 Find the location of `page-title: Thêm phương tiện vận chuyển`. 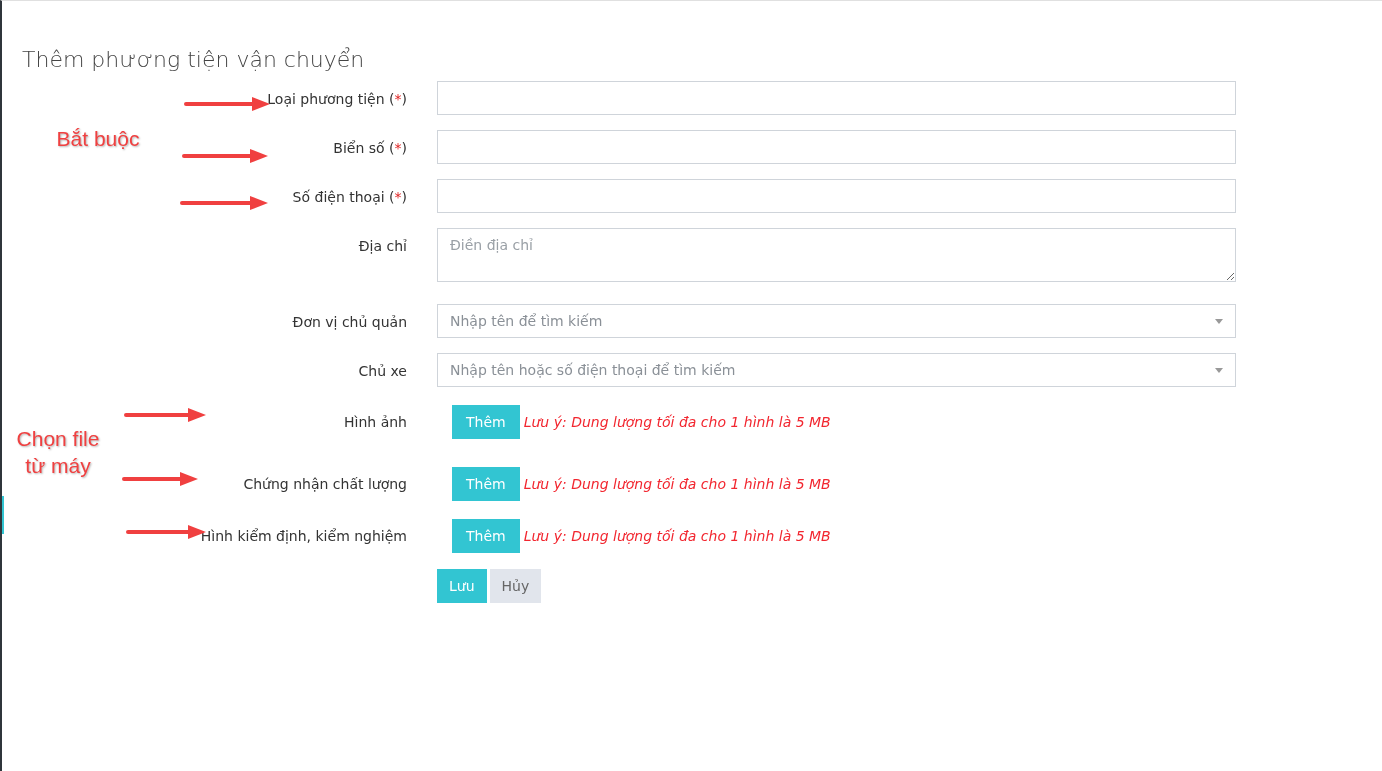

page-title: Thêm phương tiện vận chuyển is located at coordinates (194, 60).